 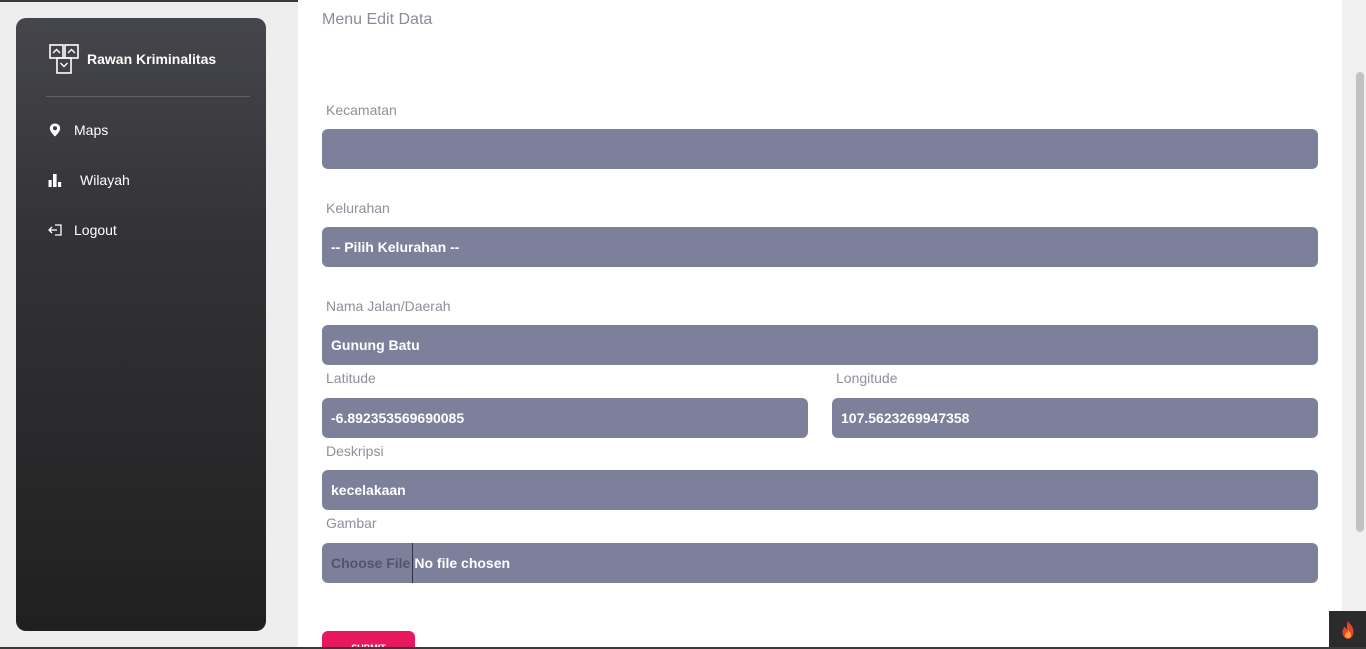 I want to click on scrollbar-thumb, so click(x=1360, y=302).